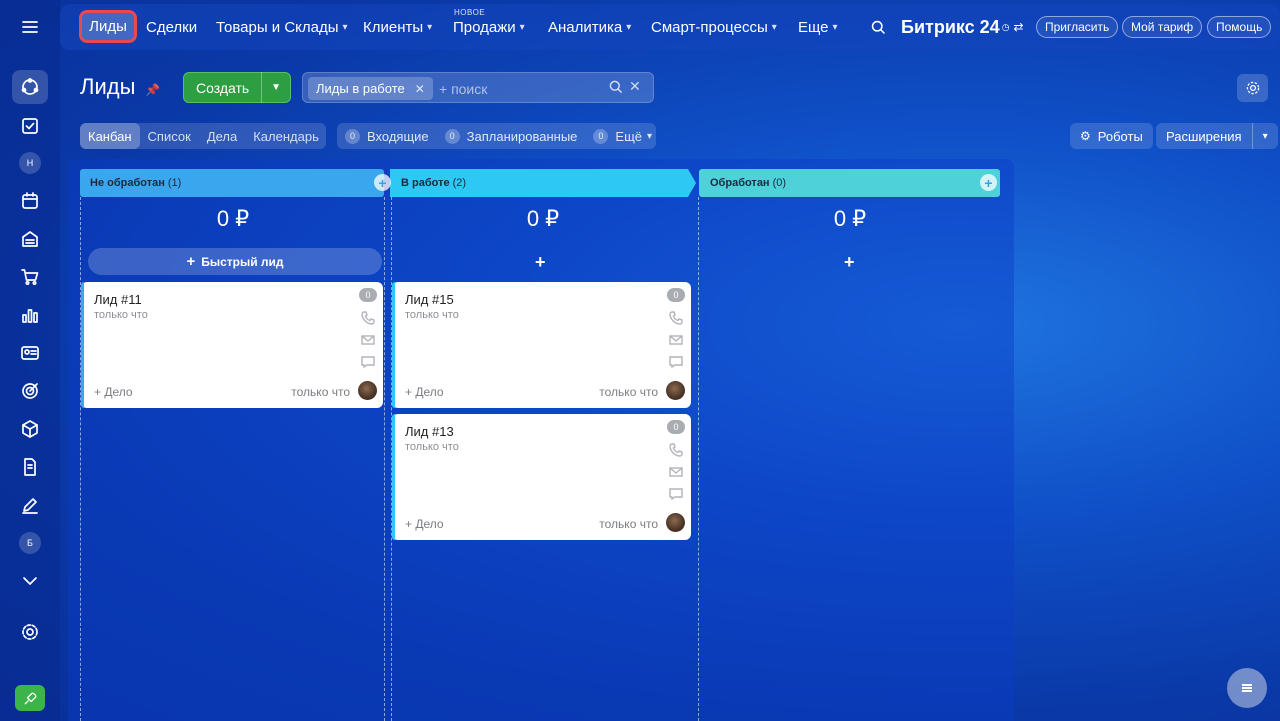 This screenshot has width=1280, height=721. Describe the element at coordinates (30, 126) in the screenshot. I see `tasks-icon` at that location.